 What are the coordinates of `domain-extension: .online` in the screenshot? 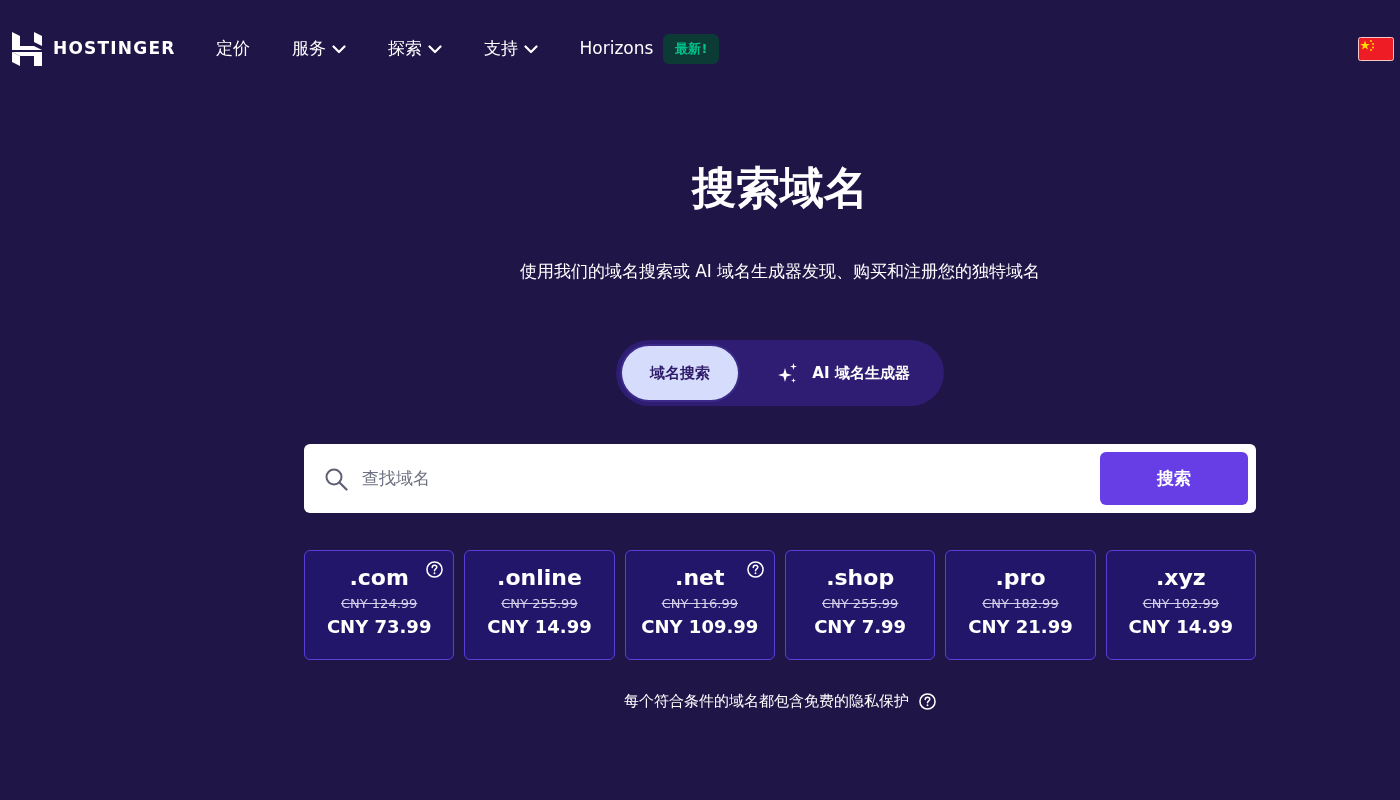 It's located at (539, 578).